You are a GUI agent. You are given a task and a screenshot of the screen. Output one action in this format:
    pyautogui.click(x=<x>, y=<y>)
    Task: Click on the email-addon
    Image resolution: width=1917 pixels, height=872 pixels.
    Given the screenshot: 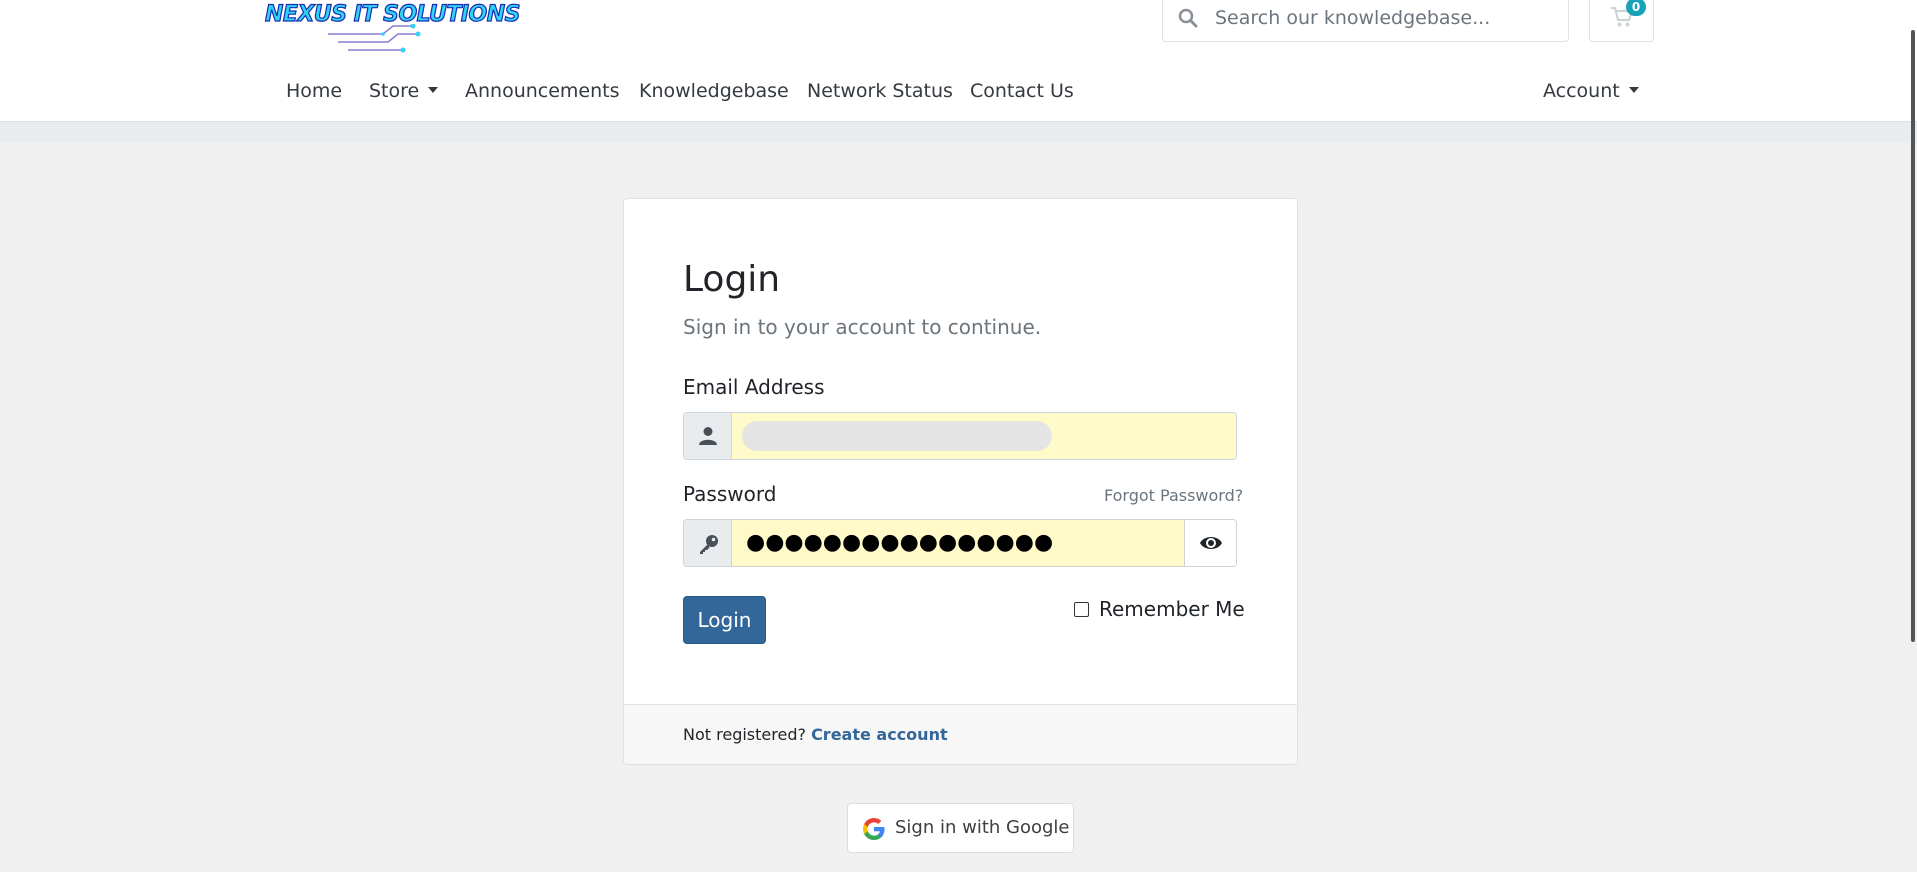 What is the action you would take?
    pyautogui.click(x=708, y=436)
    